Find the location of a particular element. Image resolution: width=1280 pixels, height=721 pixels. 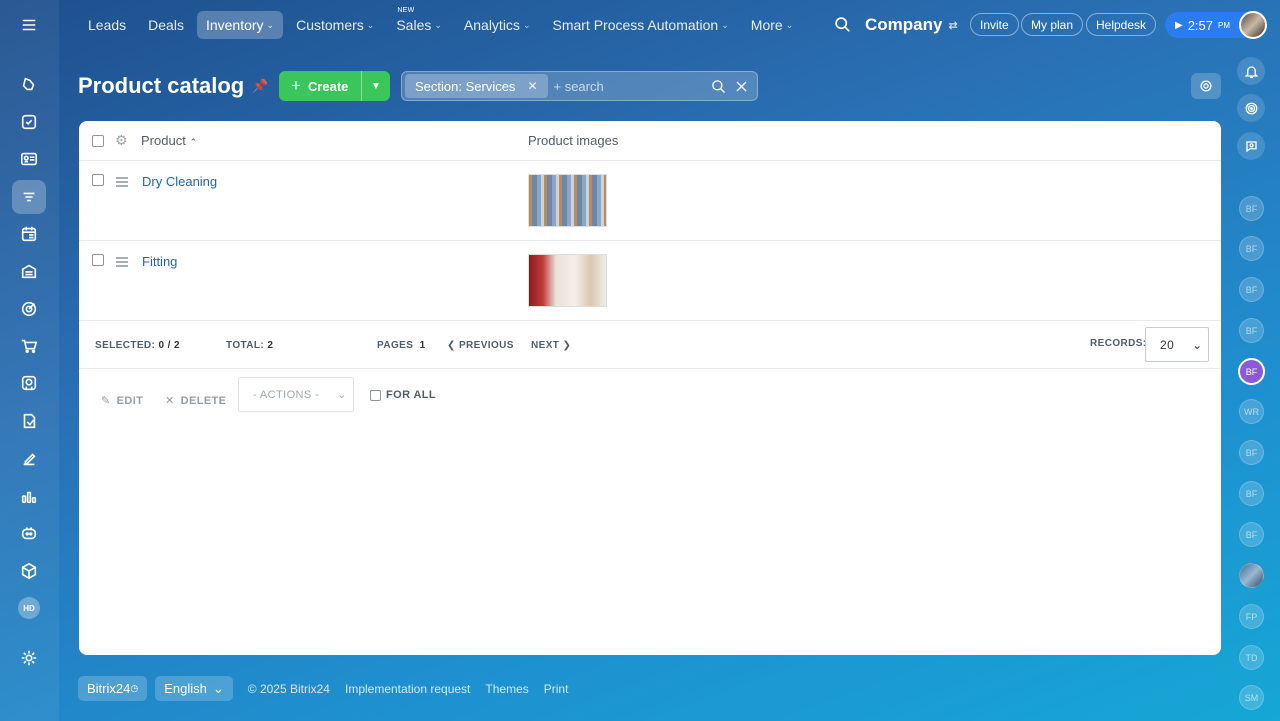

contact-center-icon is located at coordinates (29, 383).